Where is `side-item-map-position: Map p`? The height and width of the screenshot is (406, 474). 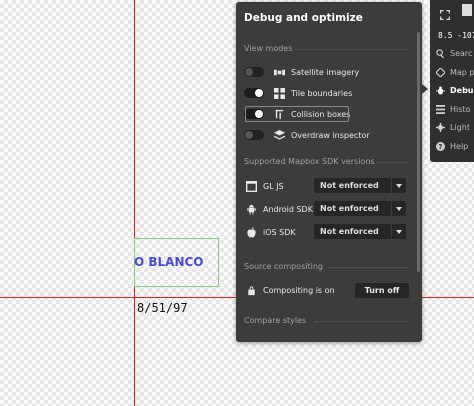
side-item-map-position: Map p is located at coordinates (455, 72).